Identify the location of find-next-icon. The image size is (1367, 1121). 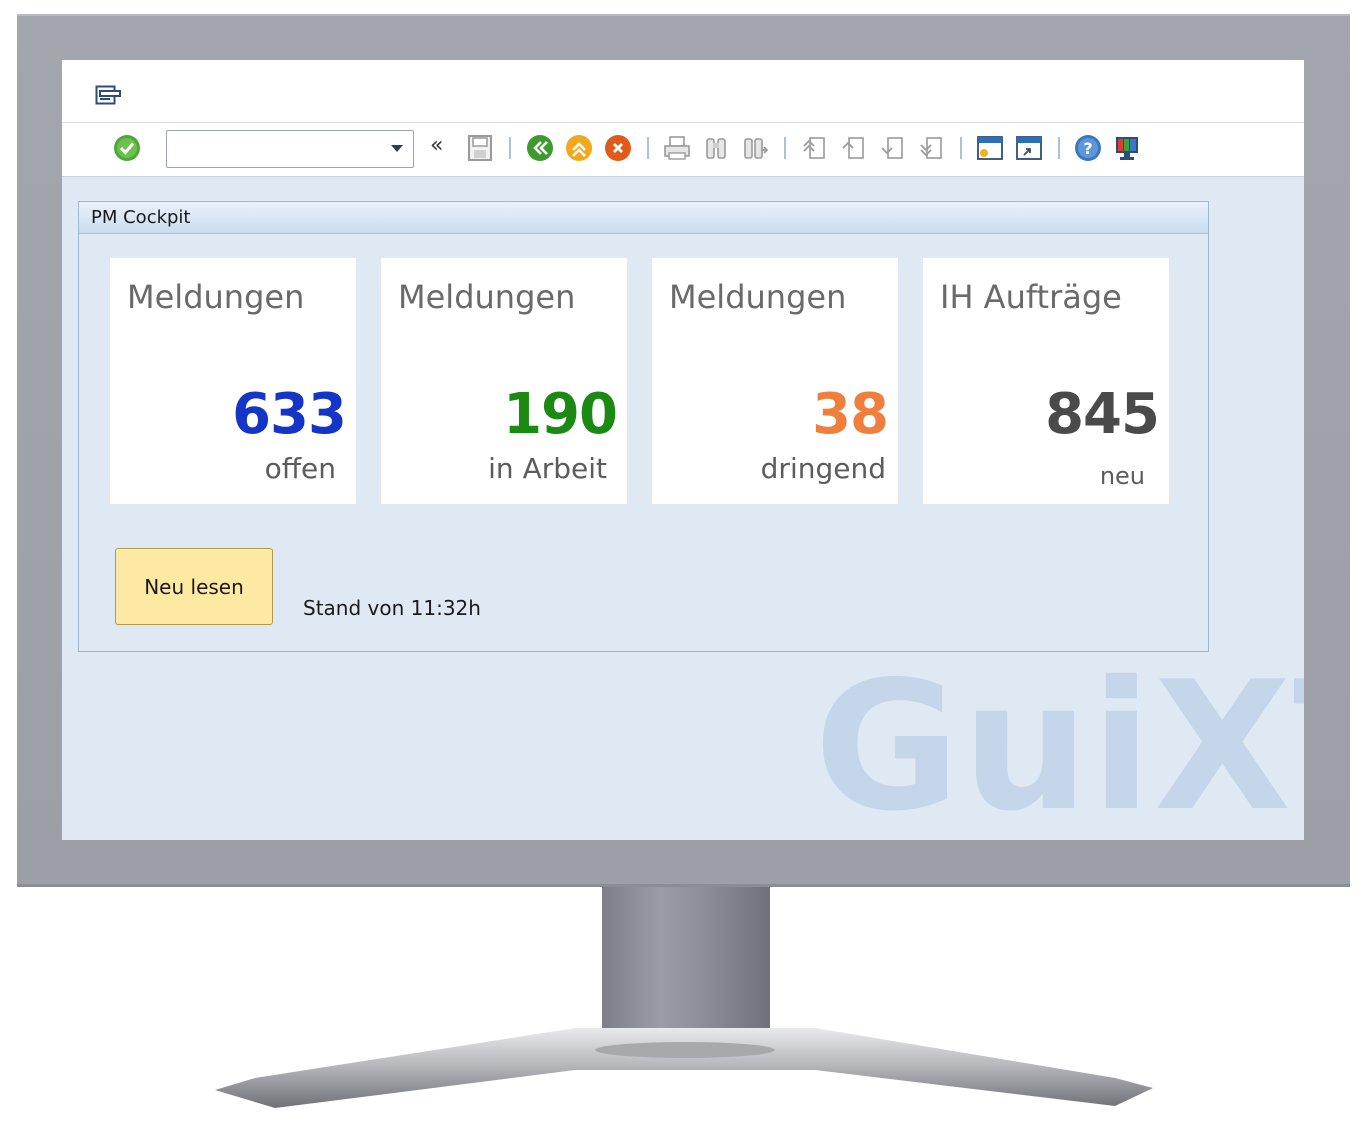
(755, 148).